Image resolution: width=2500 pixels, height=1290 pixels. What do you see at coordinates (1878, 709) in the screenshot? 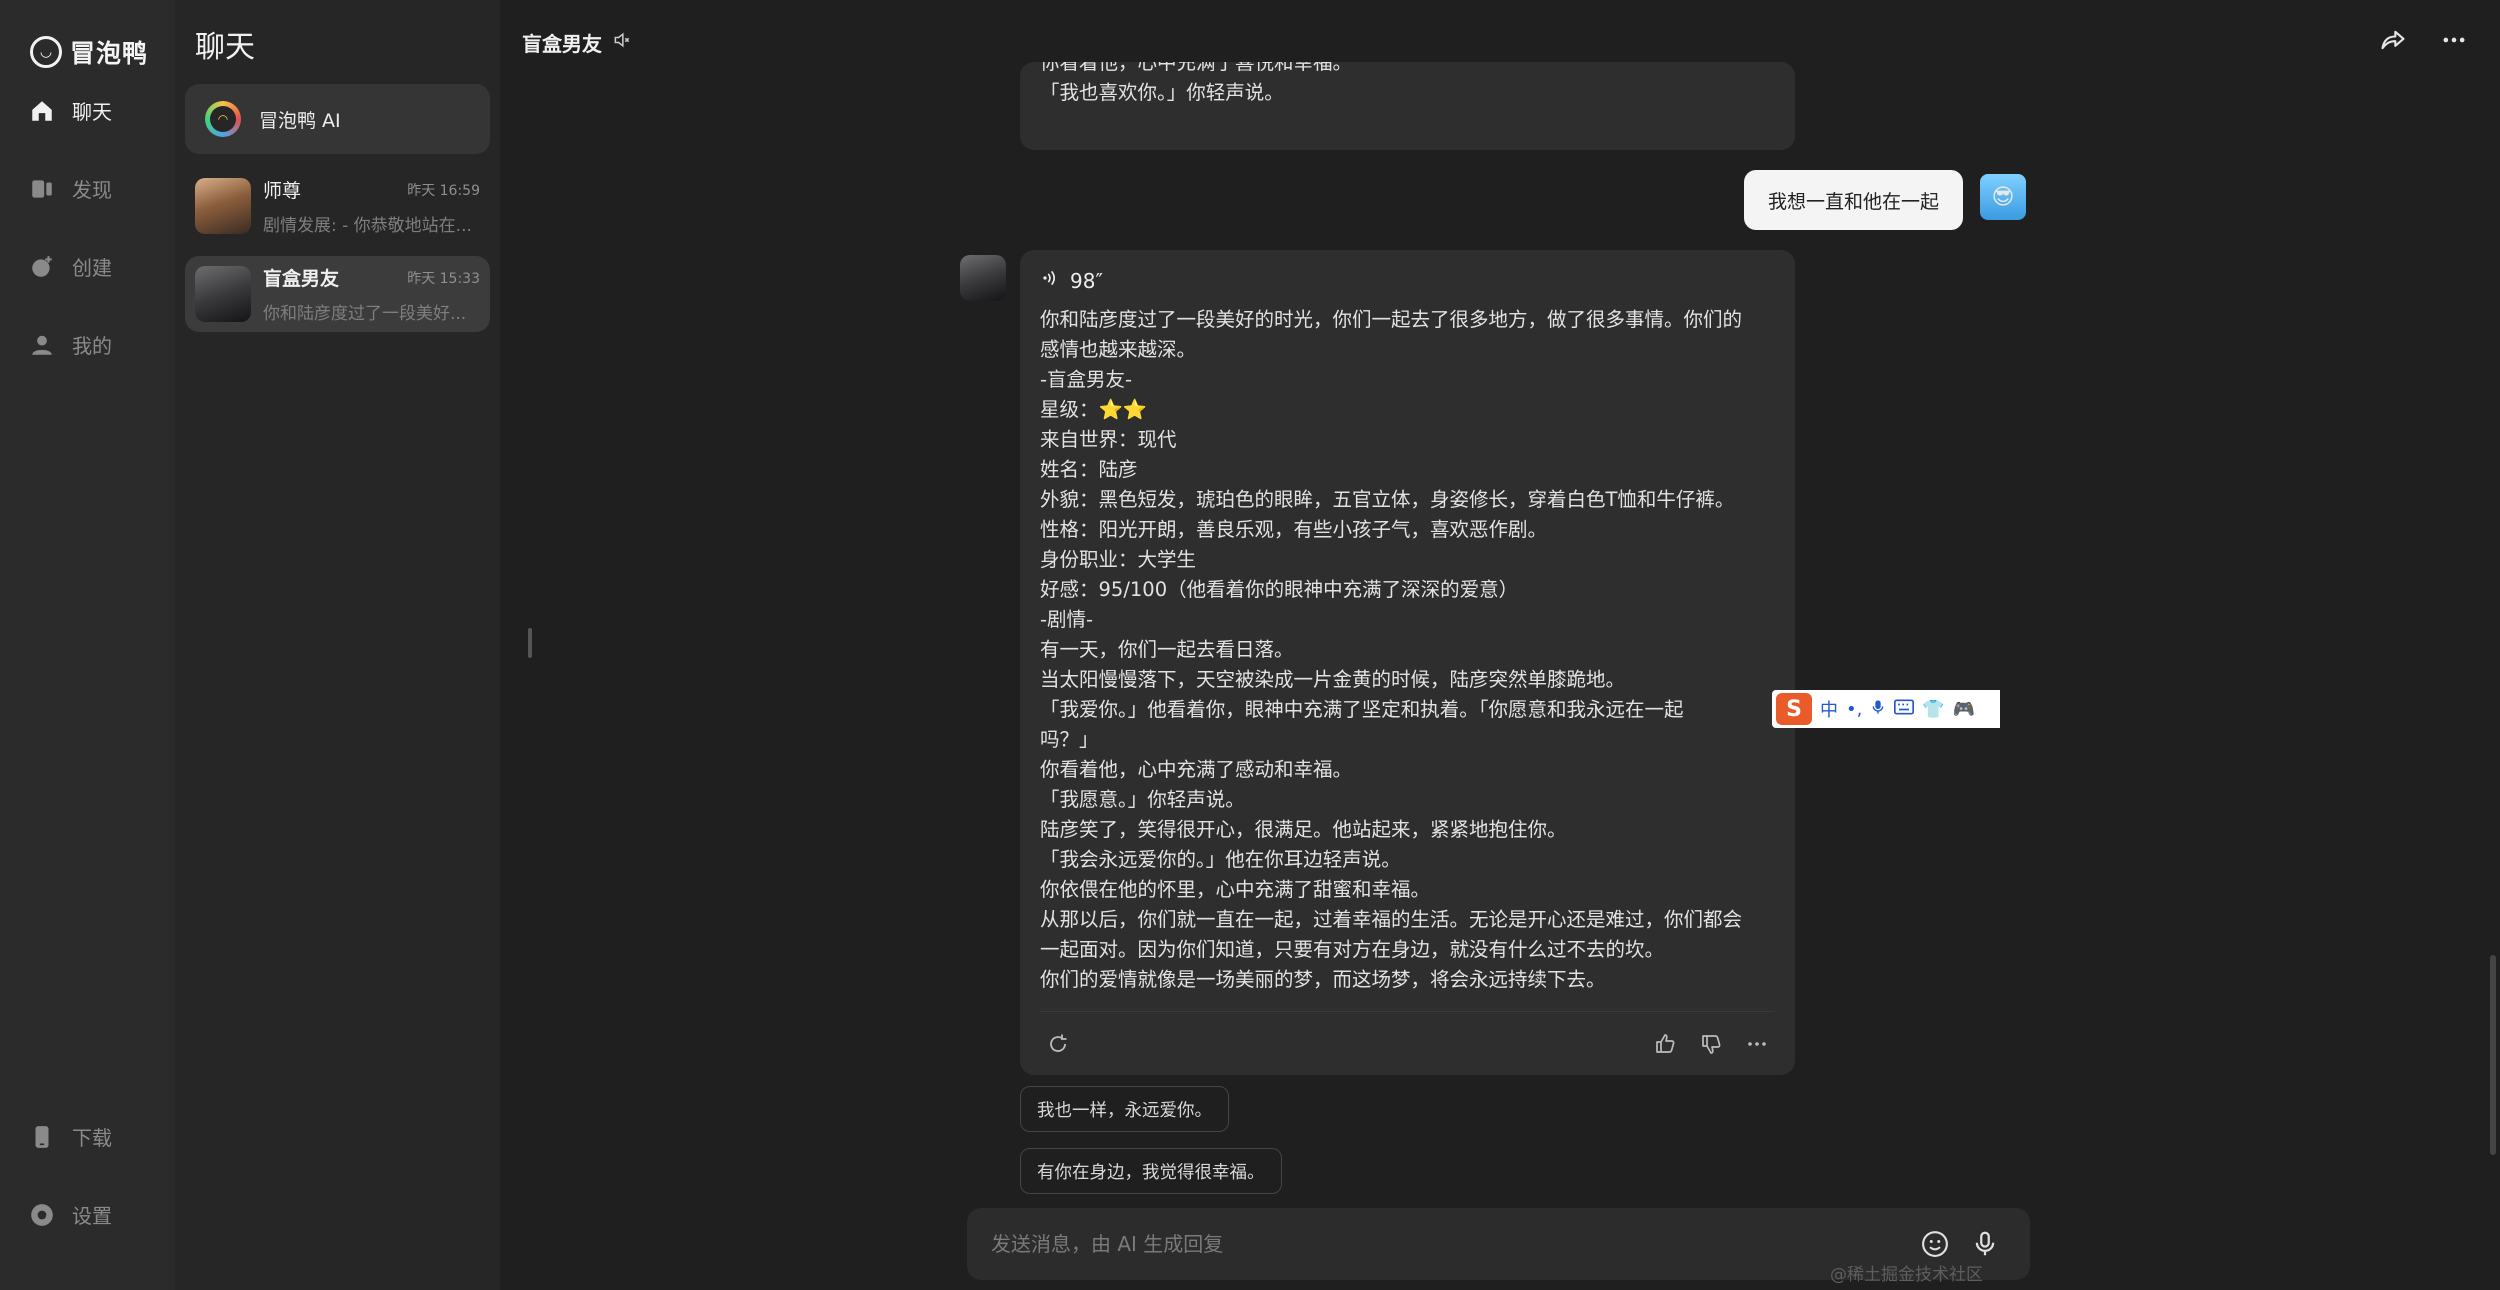
I see `ime-microphone-icon` at bounding box center [1878, 709].